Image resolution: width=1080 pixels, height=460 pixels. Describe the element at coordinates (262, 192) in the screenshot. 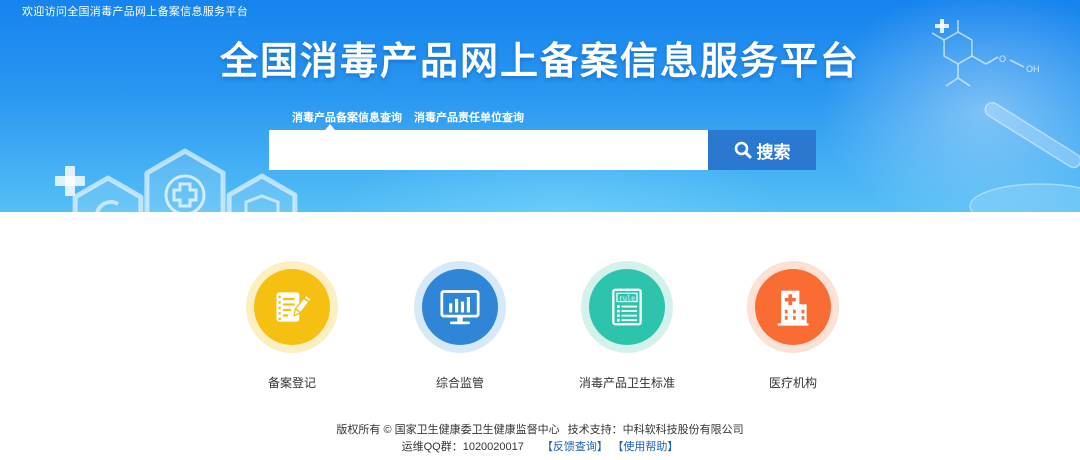

I see `hexagon-right` at that location.